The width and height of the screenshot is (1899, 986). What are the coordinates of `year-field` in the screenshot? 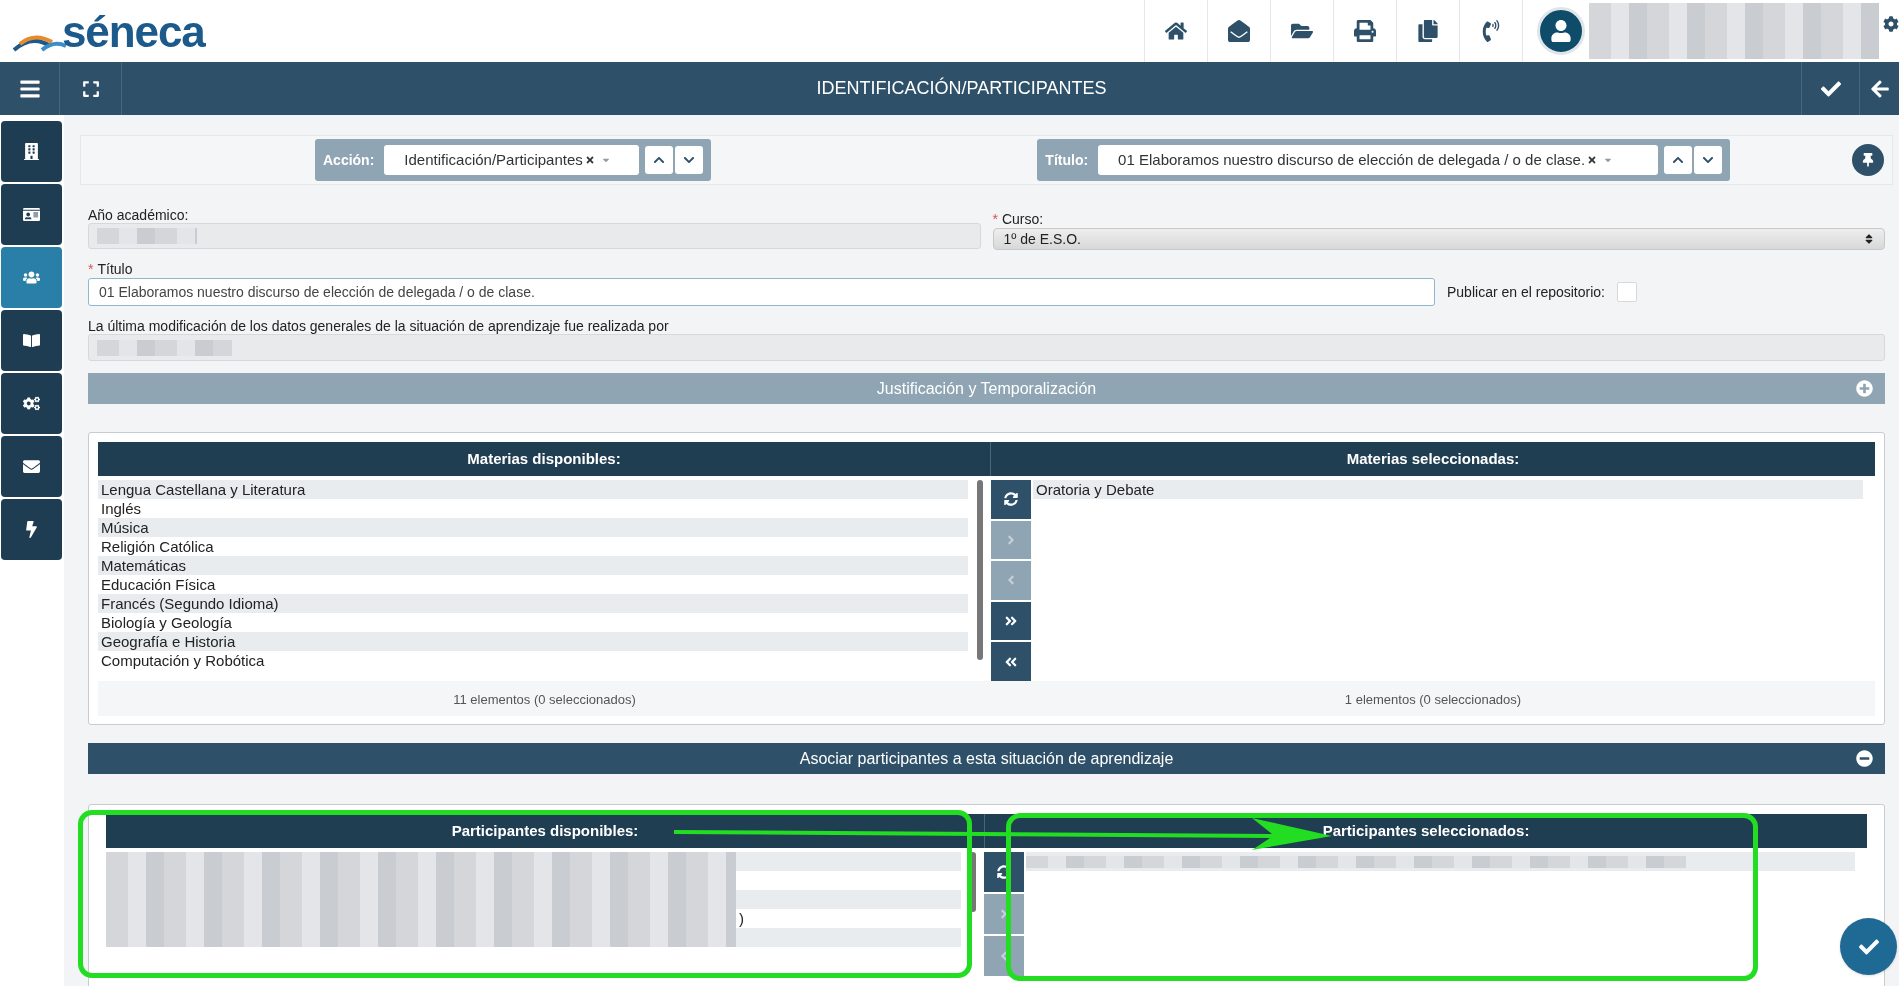 It's located at (534, 236).